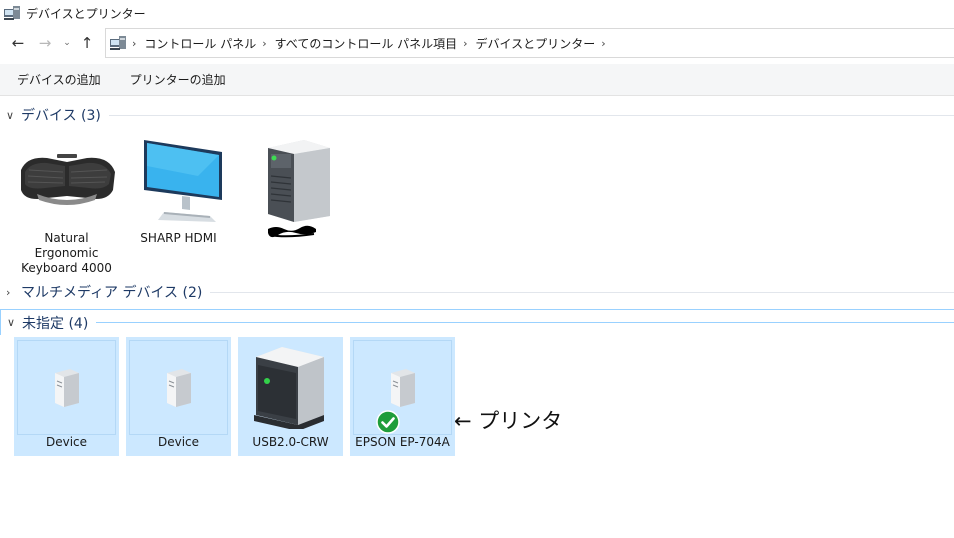  Describe the element at coordinates (289, 388) in the screenshot. I see `external-drive-icon` at that location.